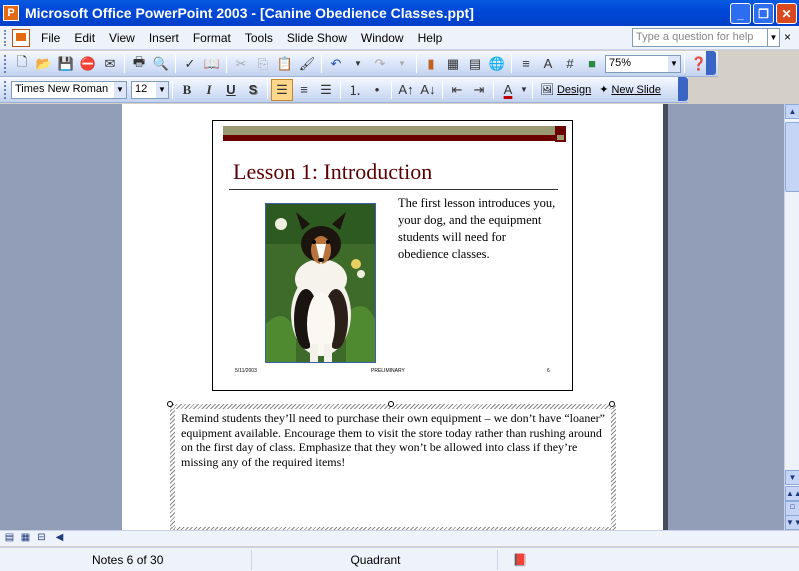 Image resolution: width=799 pixels, height=571 pixels. What do you see at coordinates (263, 64) in the screenshot?
I see `copy-icon: ⎘` at bounding box center [263, 64].